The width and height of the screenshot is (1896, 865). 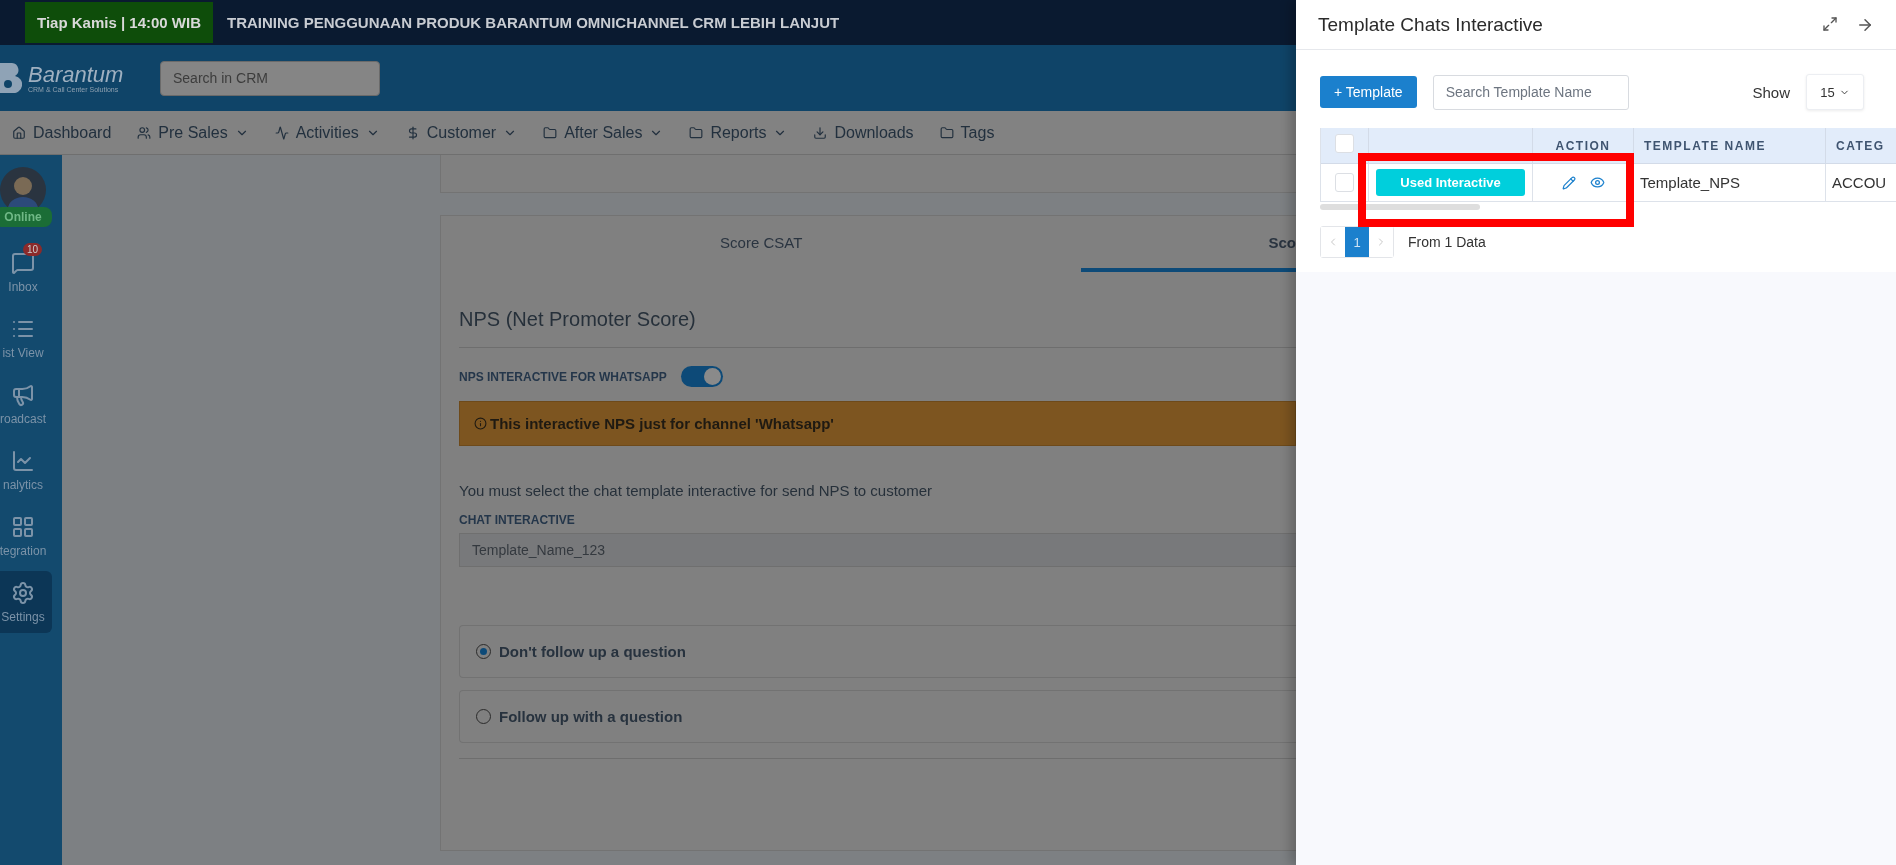 What do you see at coordinates (967, 132) in the screenshot?
I see `nav-item: Tags` at bounding box center [967, 132].